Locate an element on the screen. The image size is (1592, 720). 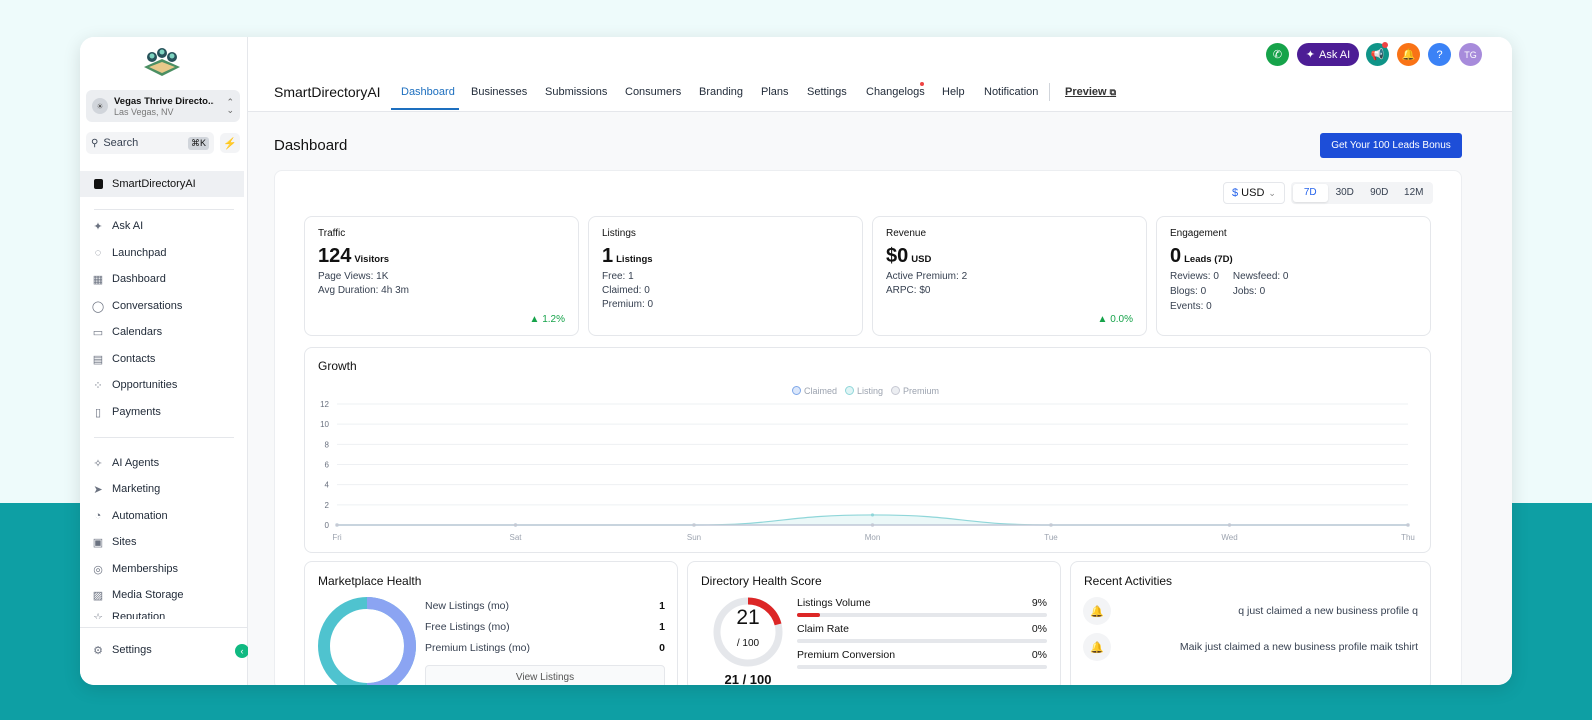
sidebar-item-label: Memberships is located at coordinates (145, 569).